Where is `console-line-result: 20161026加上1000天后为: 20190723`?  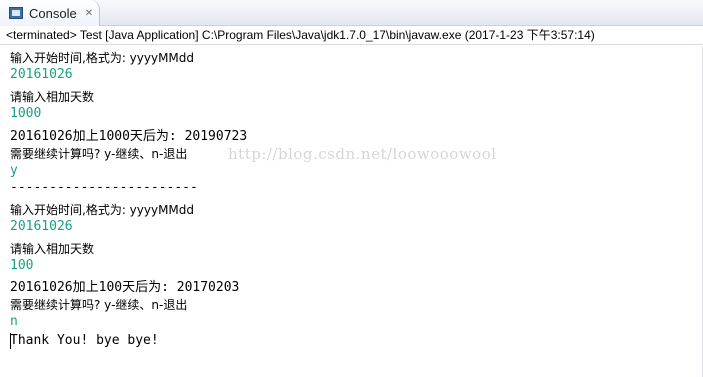
console-line-result: 20161026加上1000天后为: 20190723 is located at coordinates (129, 136).